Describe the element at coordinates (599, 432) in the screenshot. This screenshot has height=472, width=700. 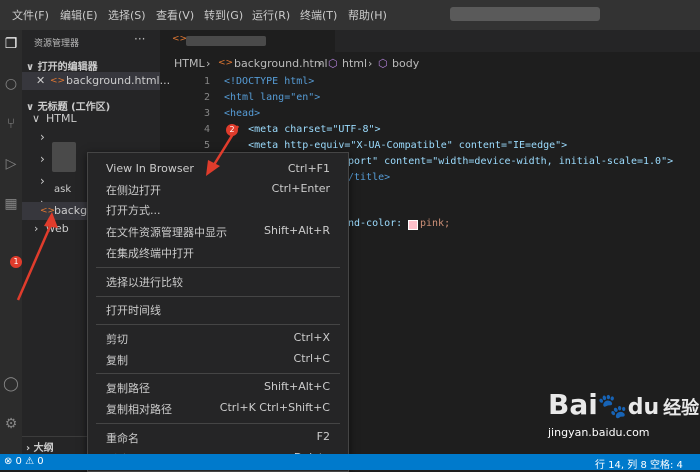
I see `watermark-url: jingyan.baidu.com` at that location.